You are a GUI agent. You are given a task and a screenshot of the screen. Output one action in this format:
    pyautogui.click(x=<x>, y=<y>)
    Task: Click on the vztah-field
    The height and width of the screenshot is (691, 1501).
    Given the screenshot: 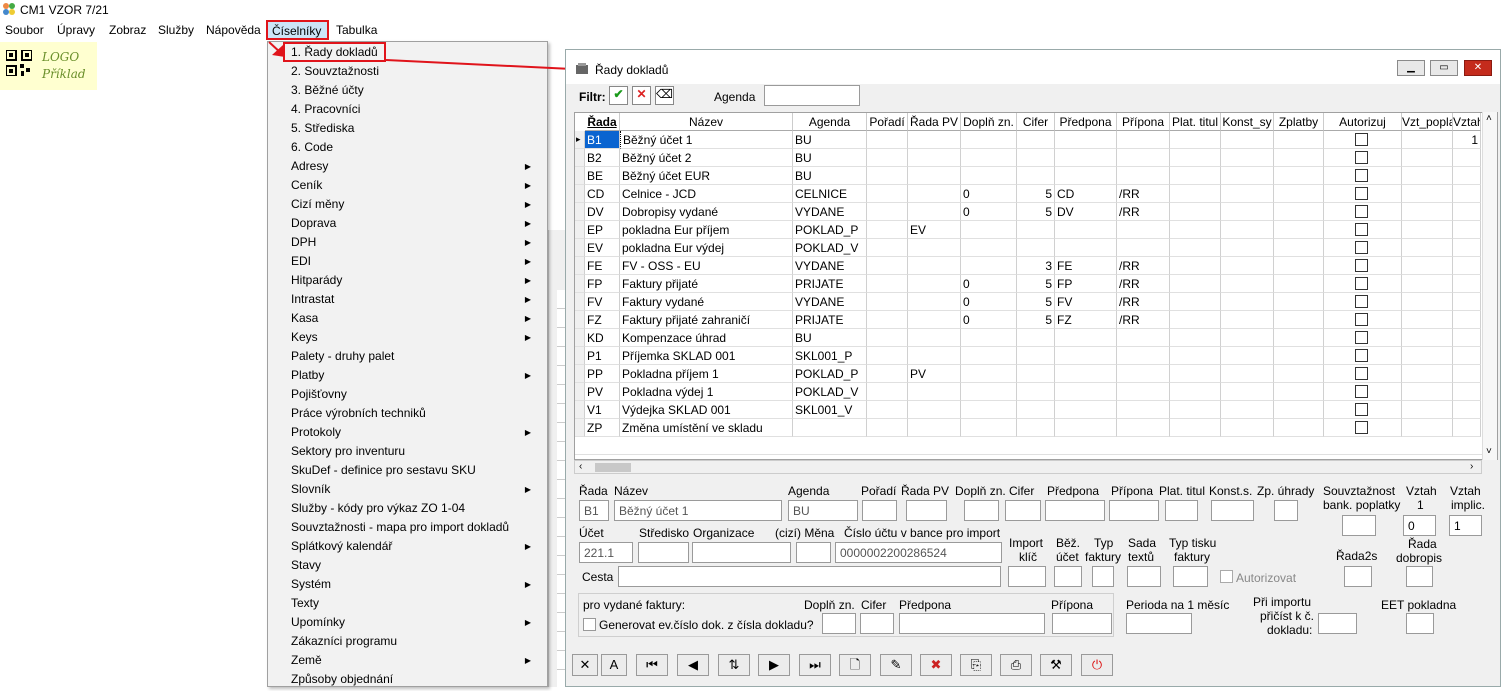 What is the action you would take?
    pyautogui.click(x=1419, y=525)
    